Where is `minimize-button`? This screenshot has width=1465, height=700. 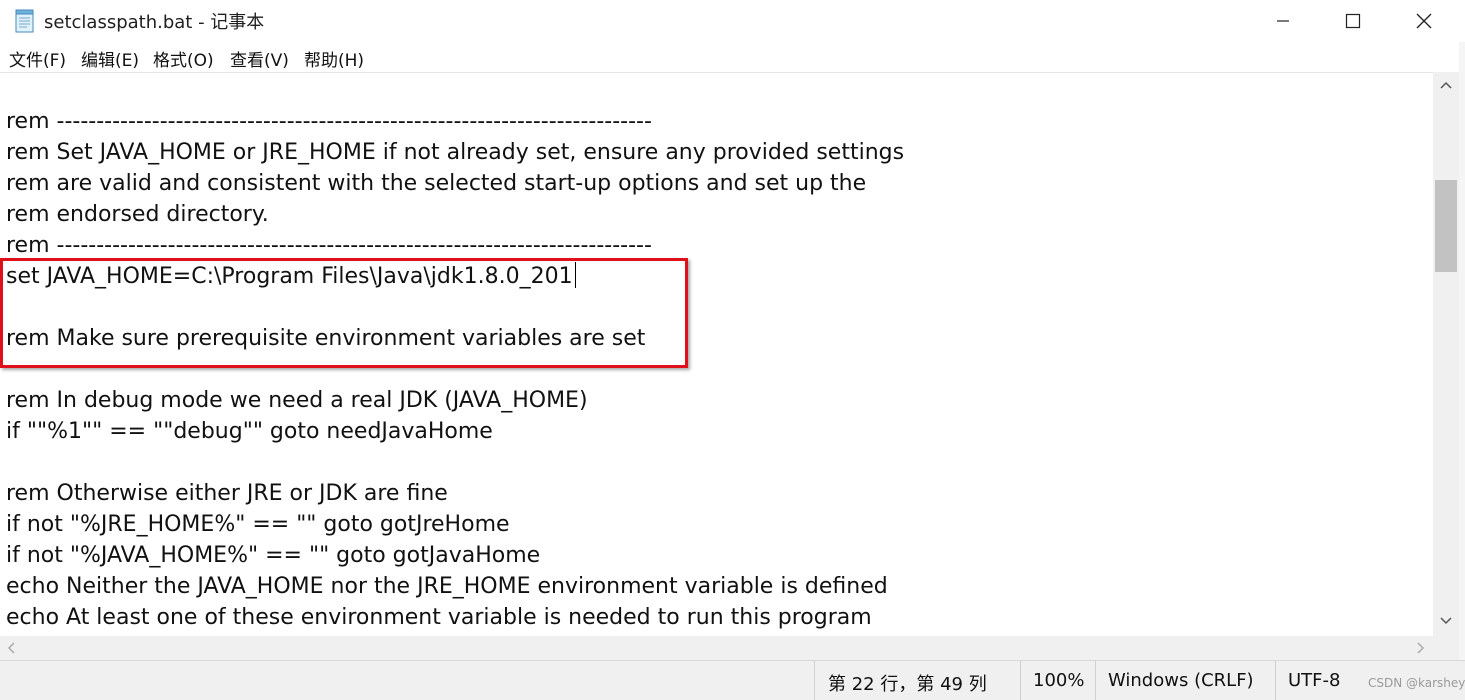 minimize-button is located at coordinates (1283, 21).